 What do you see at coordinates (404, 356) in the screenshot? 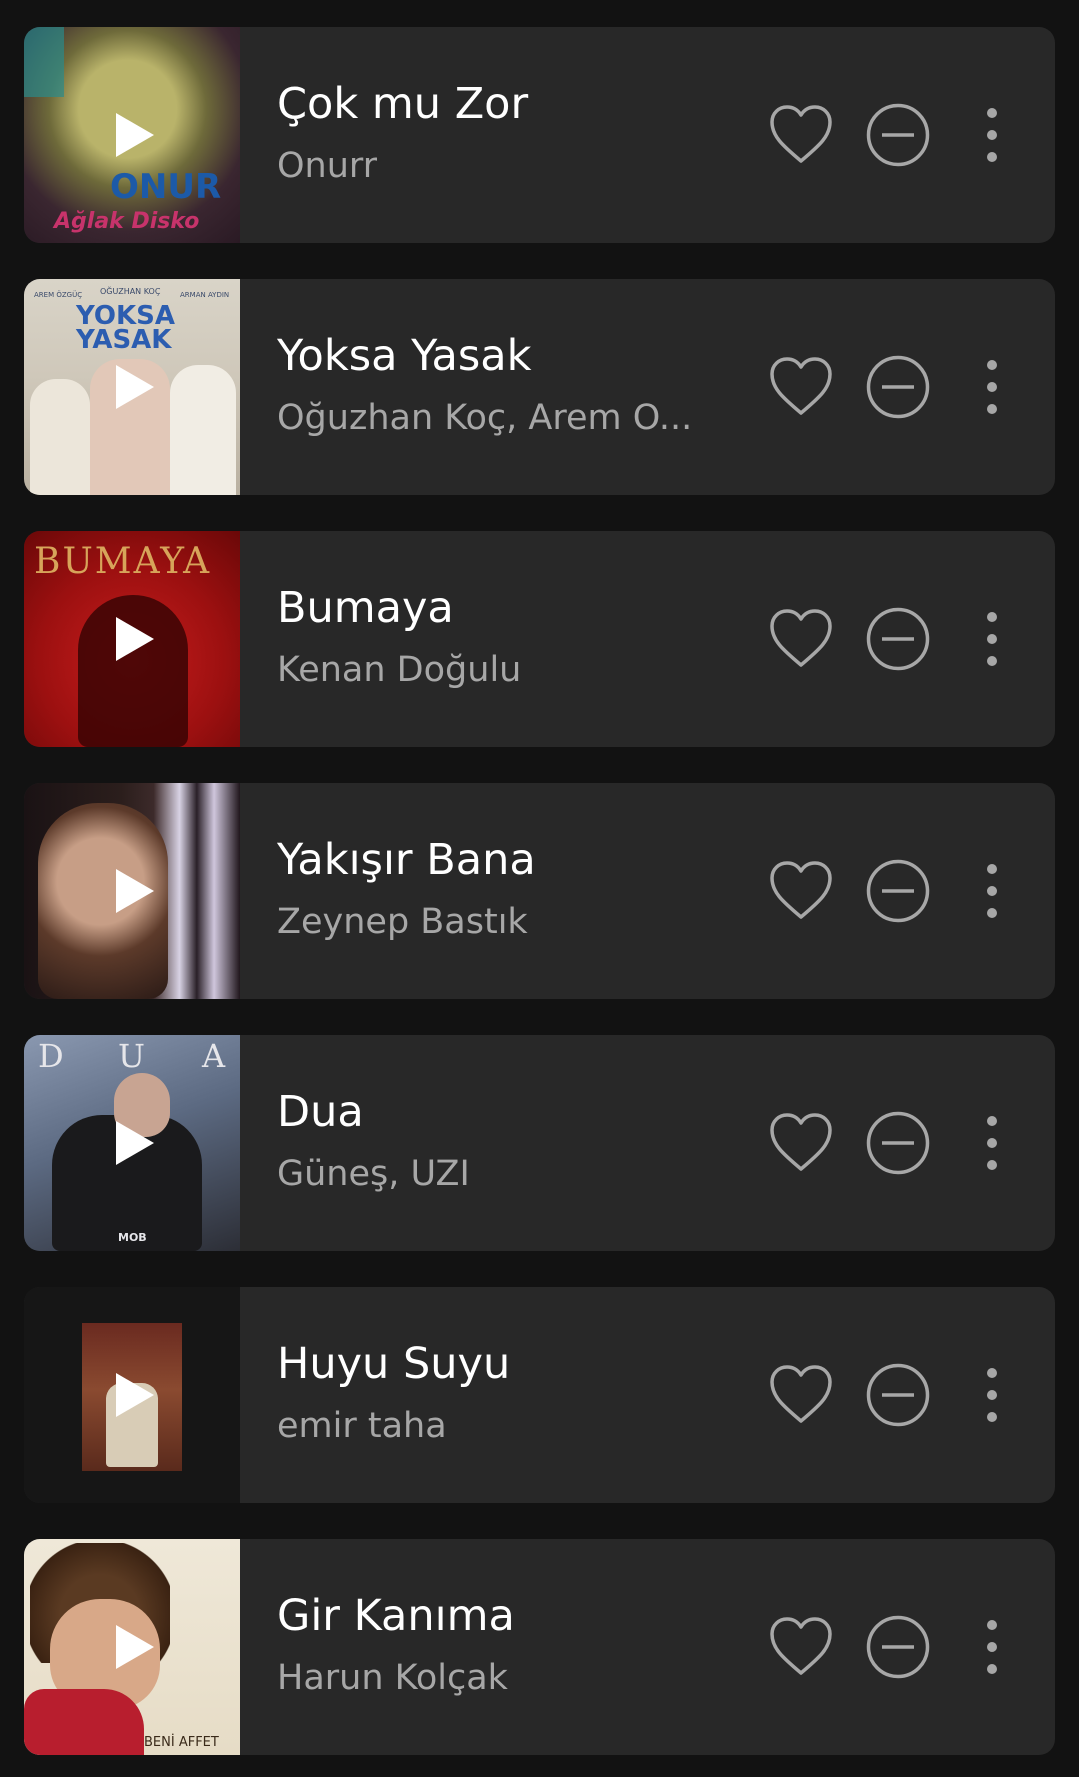
I see `track-title: Yoksa Yasak` at bounding box center [404, 356].